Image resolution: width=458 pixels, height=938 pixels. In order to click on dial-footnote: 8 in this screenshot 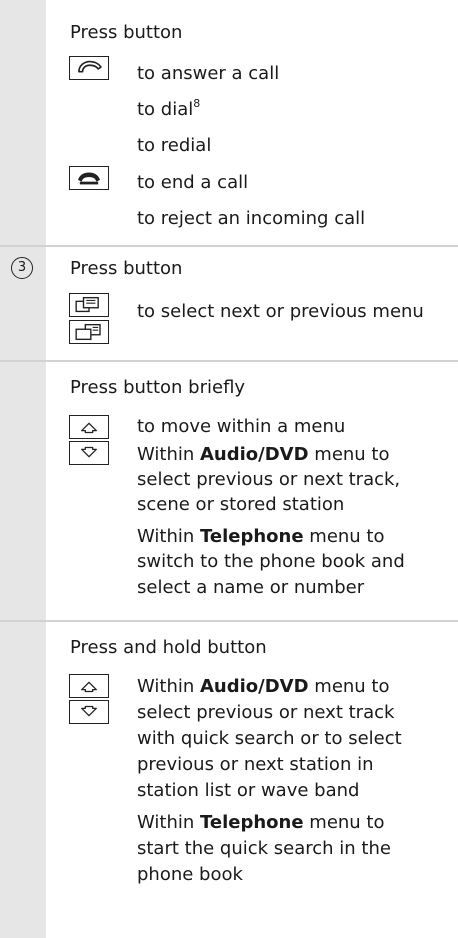, I will do `click(197, 103)`.